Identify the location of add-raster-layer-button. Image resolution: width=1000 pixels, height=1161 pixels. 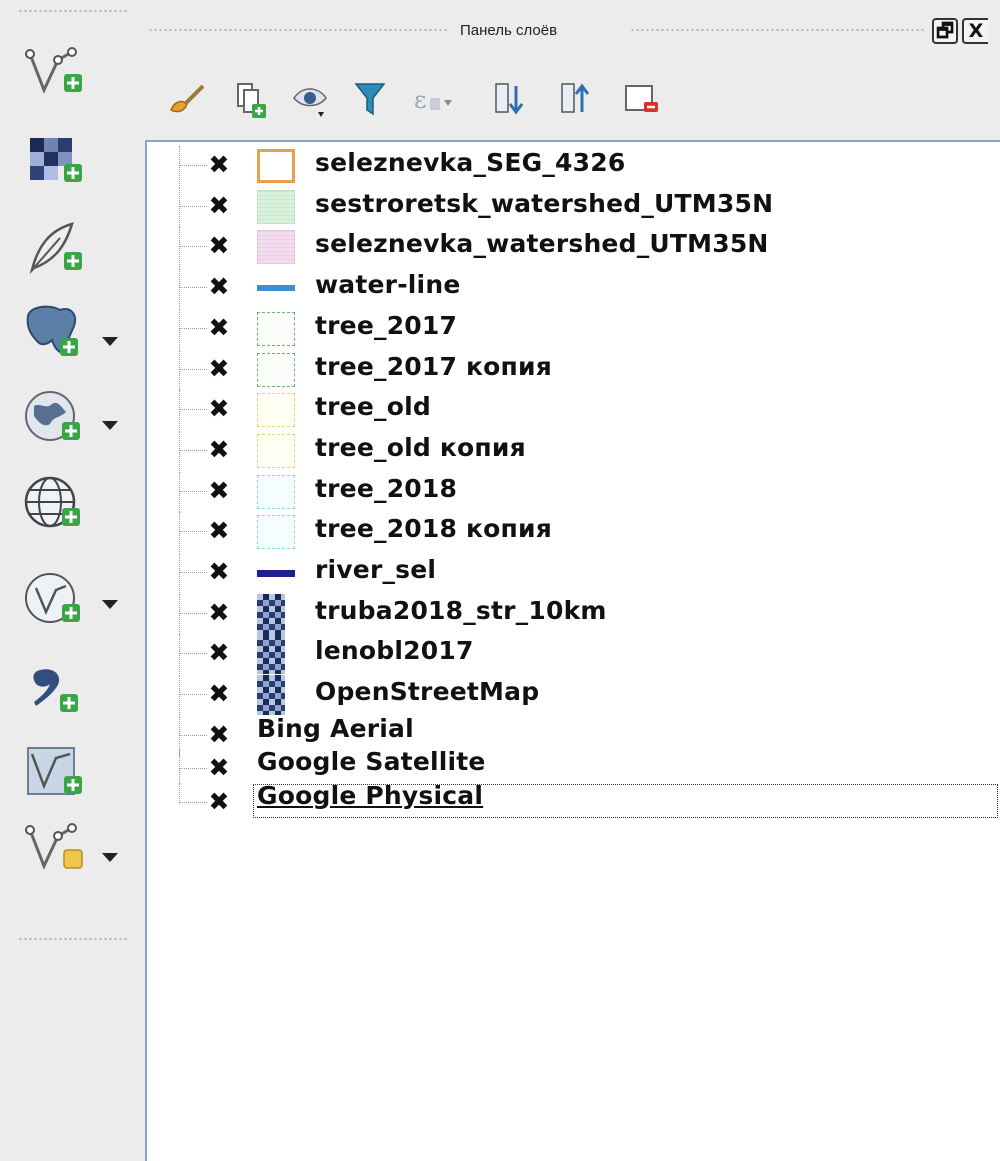
(60, 160).